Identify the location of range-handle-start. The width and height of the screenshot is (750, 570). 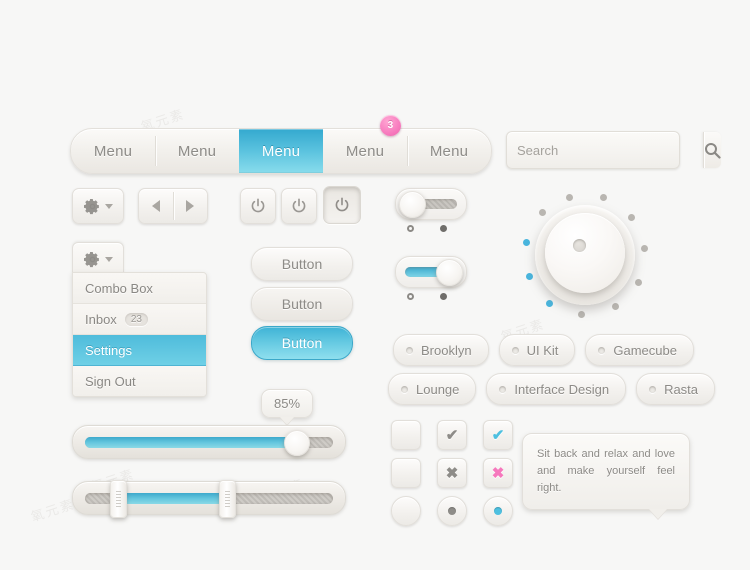
(119, 499).